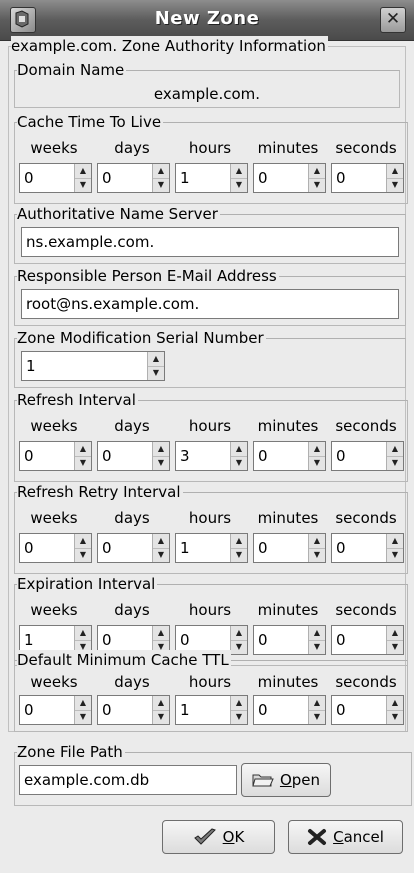  What do you see at coordinates (218, 837) in the screenshot?
I see `ok-button: OK` at bounding box center [218, 837].